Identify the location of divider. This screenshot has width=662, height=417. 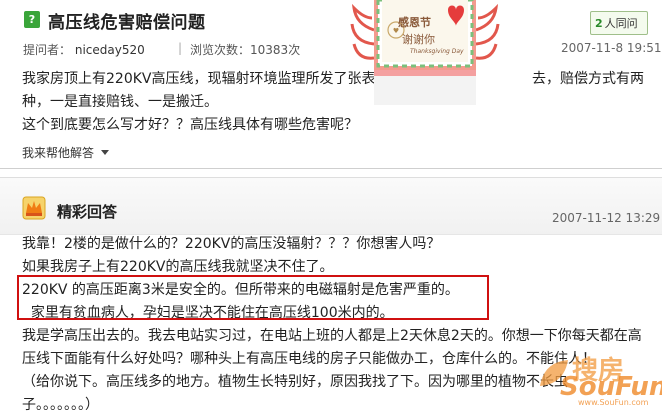
(331, 168).